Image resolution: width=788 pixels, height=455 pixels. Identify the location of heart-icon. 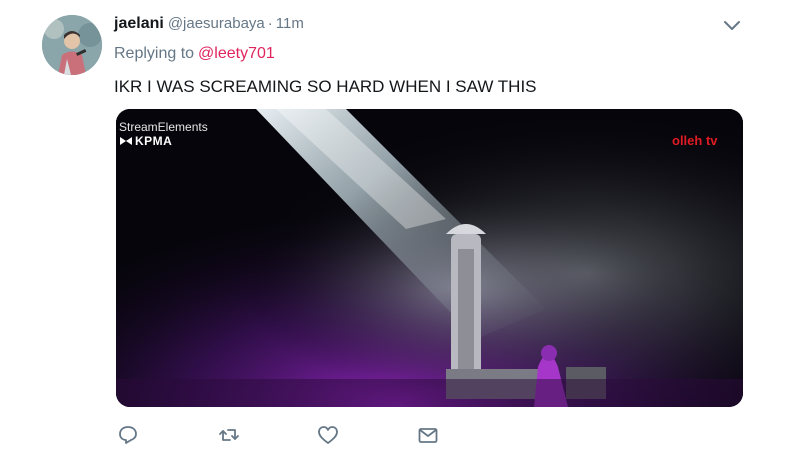
(328, 435).